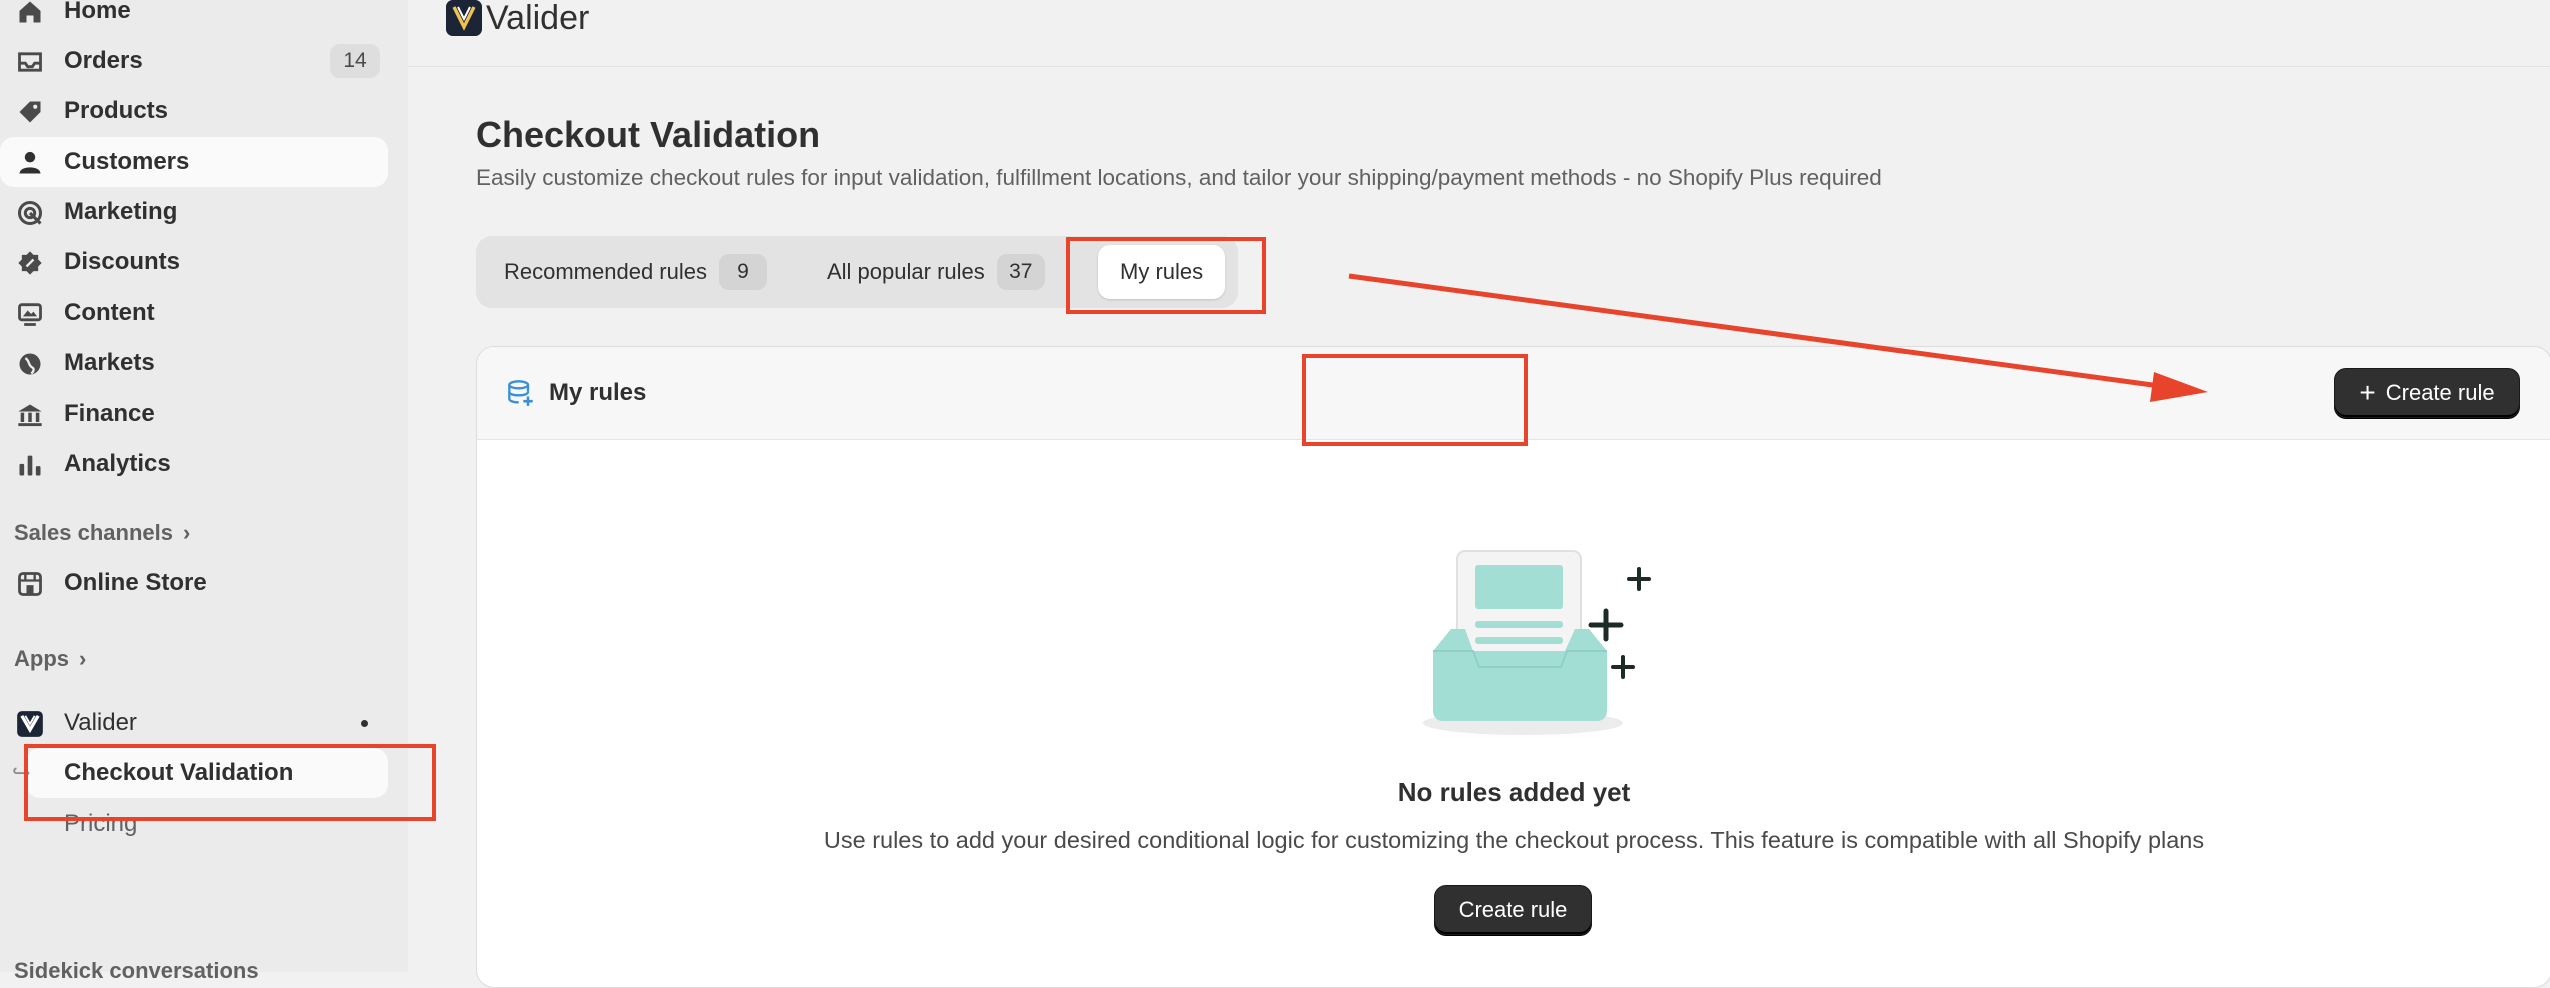  I want to click on person-icon, so click(30, 162).